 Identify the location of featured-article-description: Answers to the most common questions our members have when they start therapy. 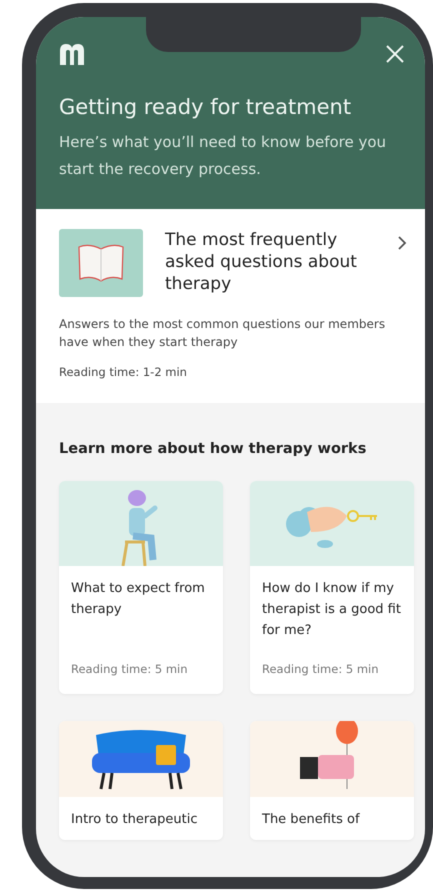
(222, 333).